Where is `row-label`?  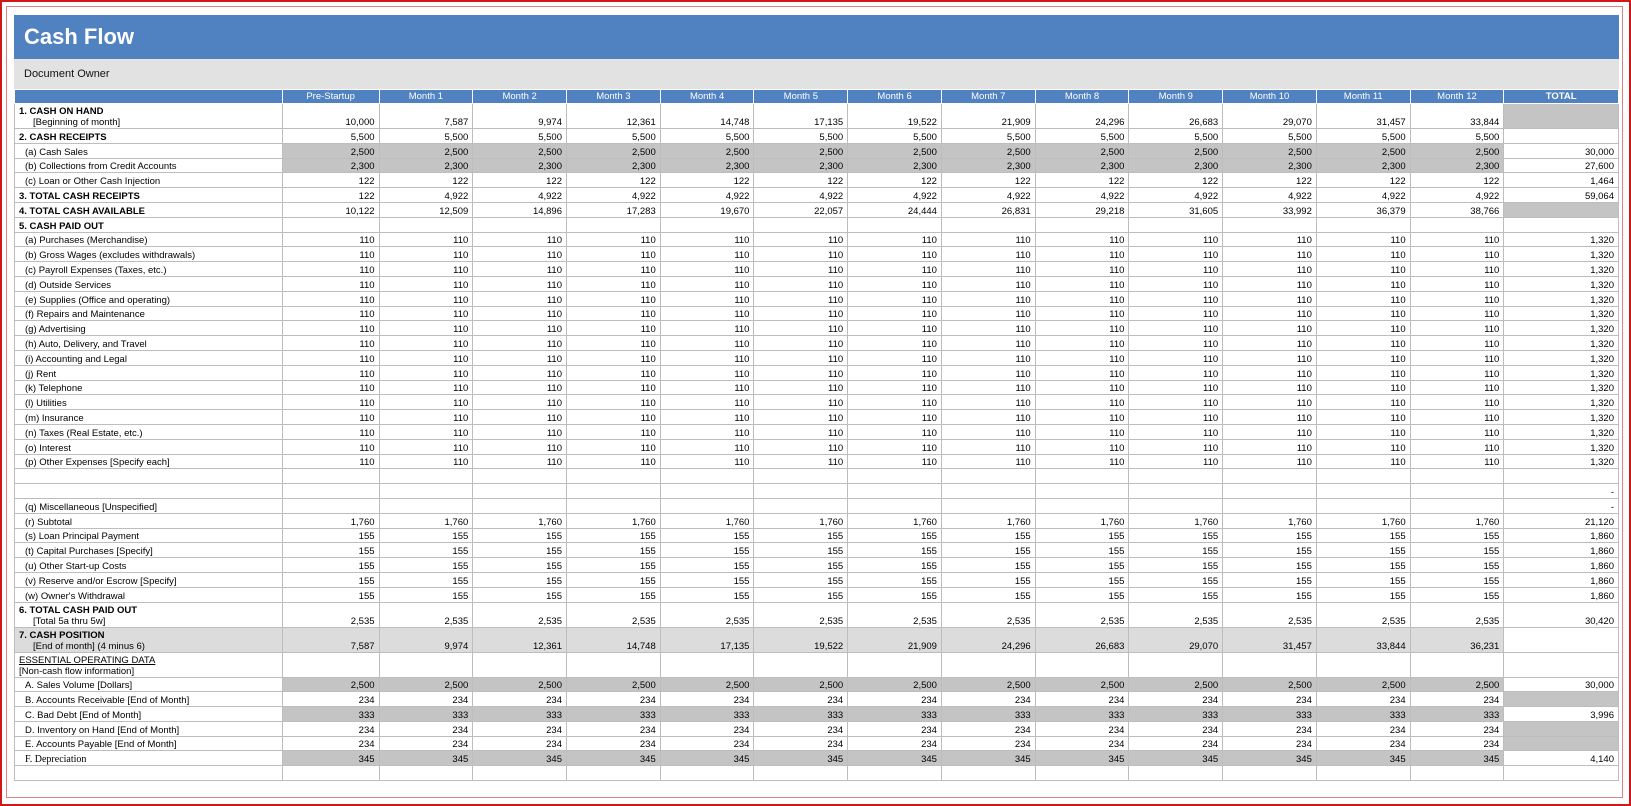
row-label is located at coordinates (148, 491).